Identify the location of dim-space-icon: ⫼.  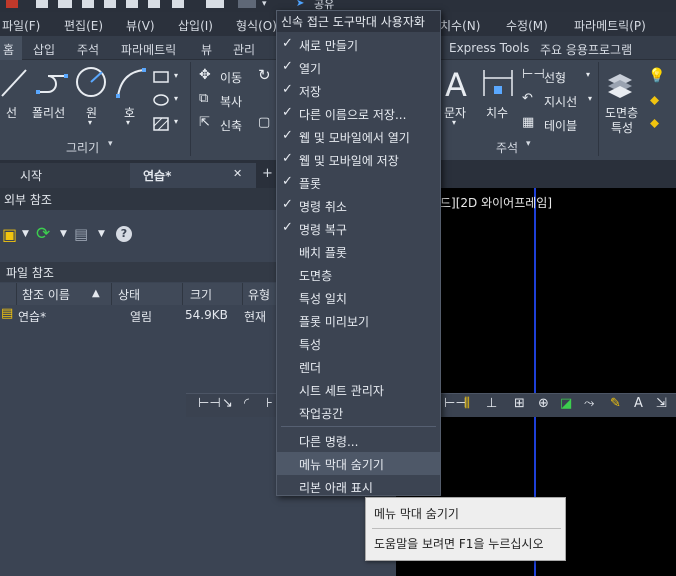
(467, 403).